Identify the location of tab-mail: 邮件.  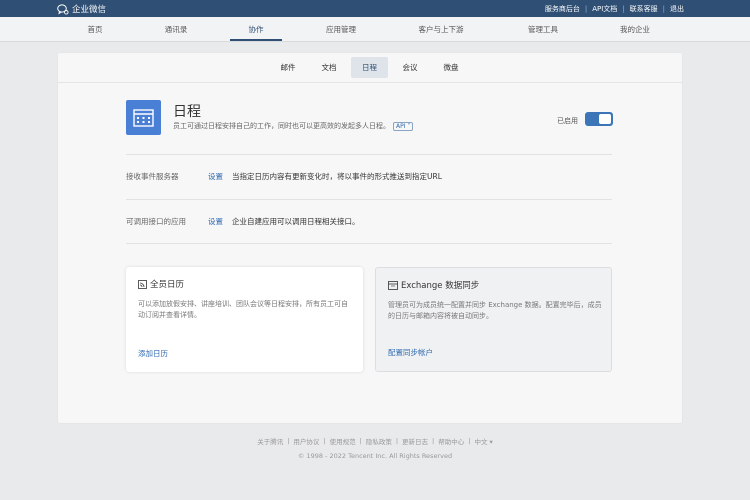
(288, 67).